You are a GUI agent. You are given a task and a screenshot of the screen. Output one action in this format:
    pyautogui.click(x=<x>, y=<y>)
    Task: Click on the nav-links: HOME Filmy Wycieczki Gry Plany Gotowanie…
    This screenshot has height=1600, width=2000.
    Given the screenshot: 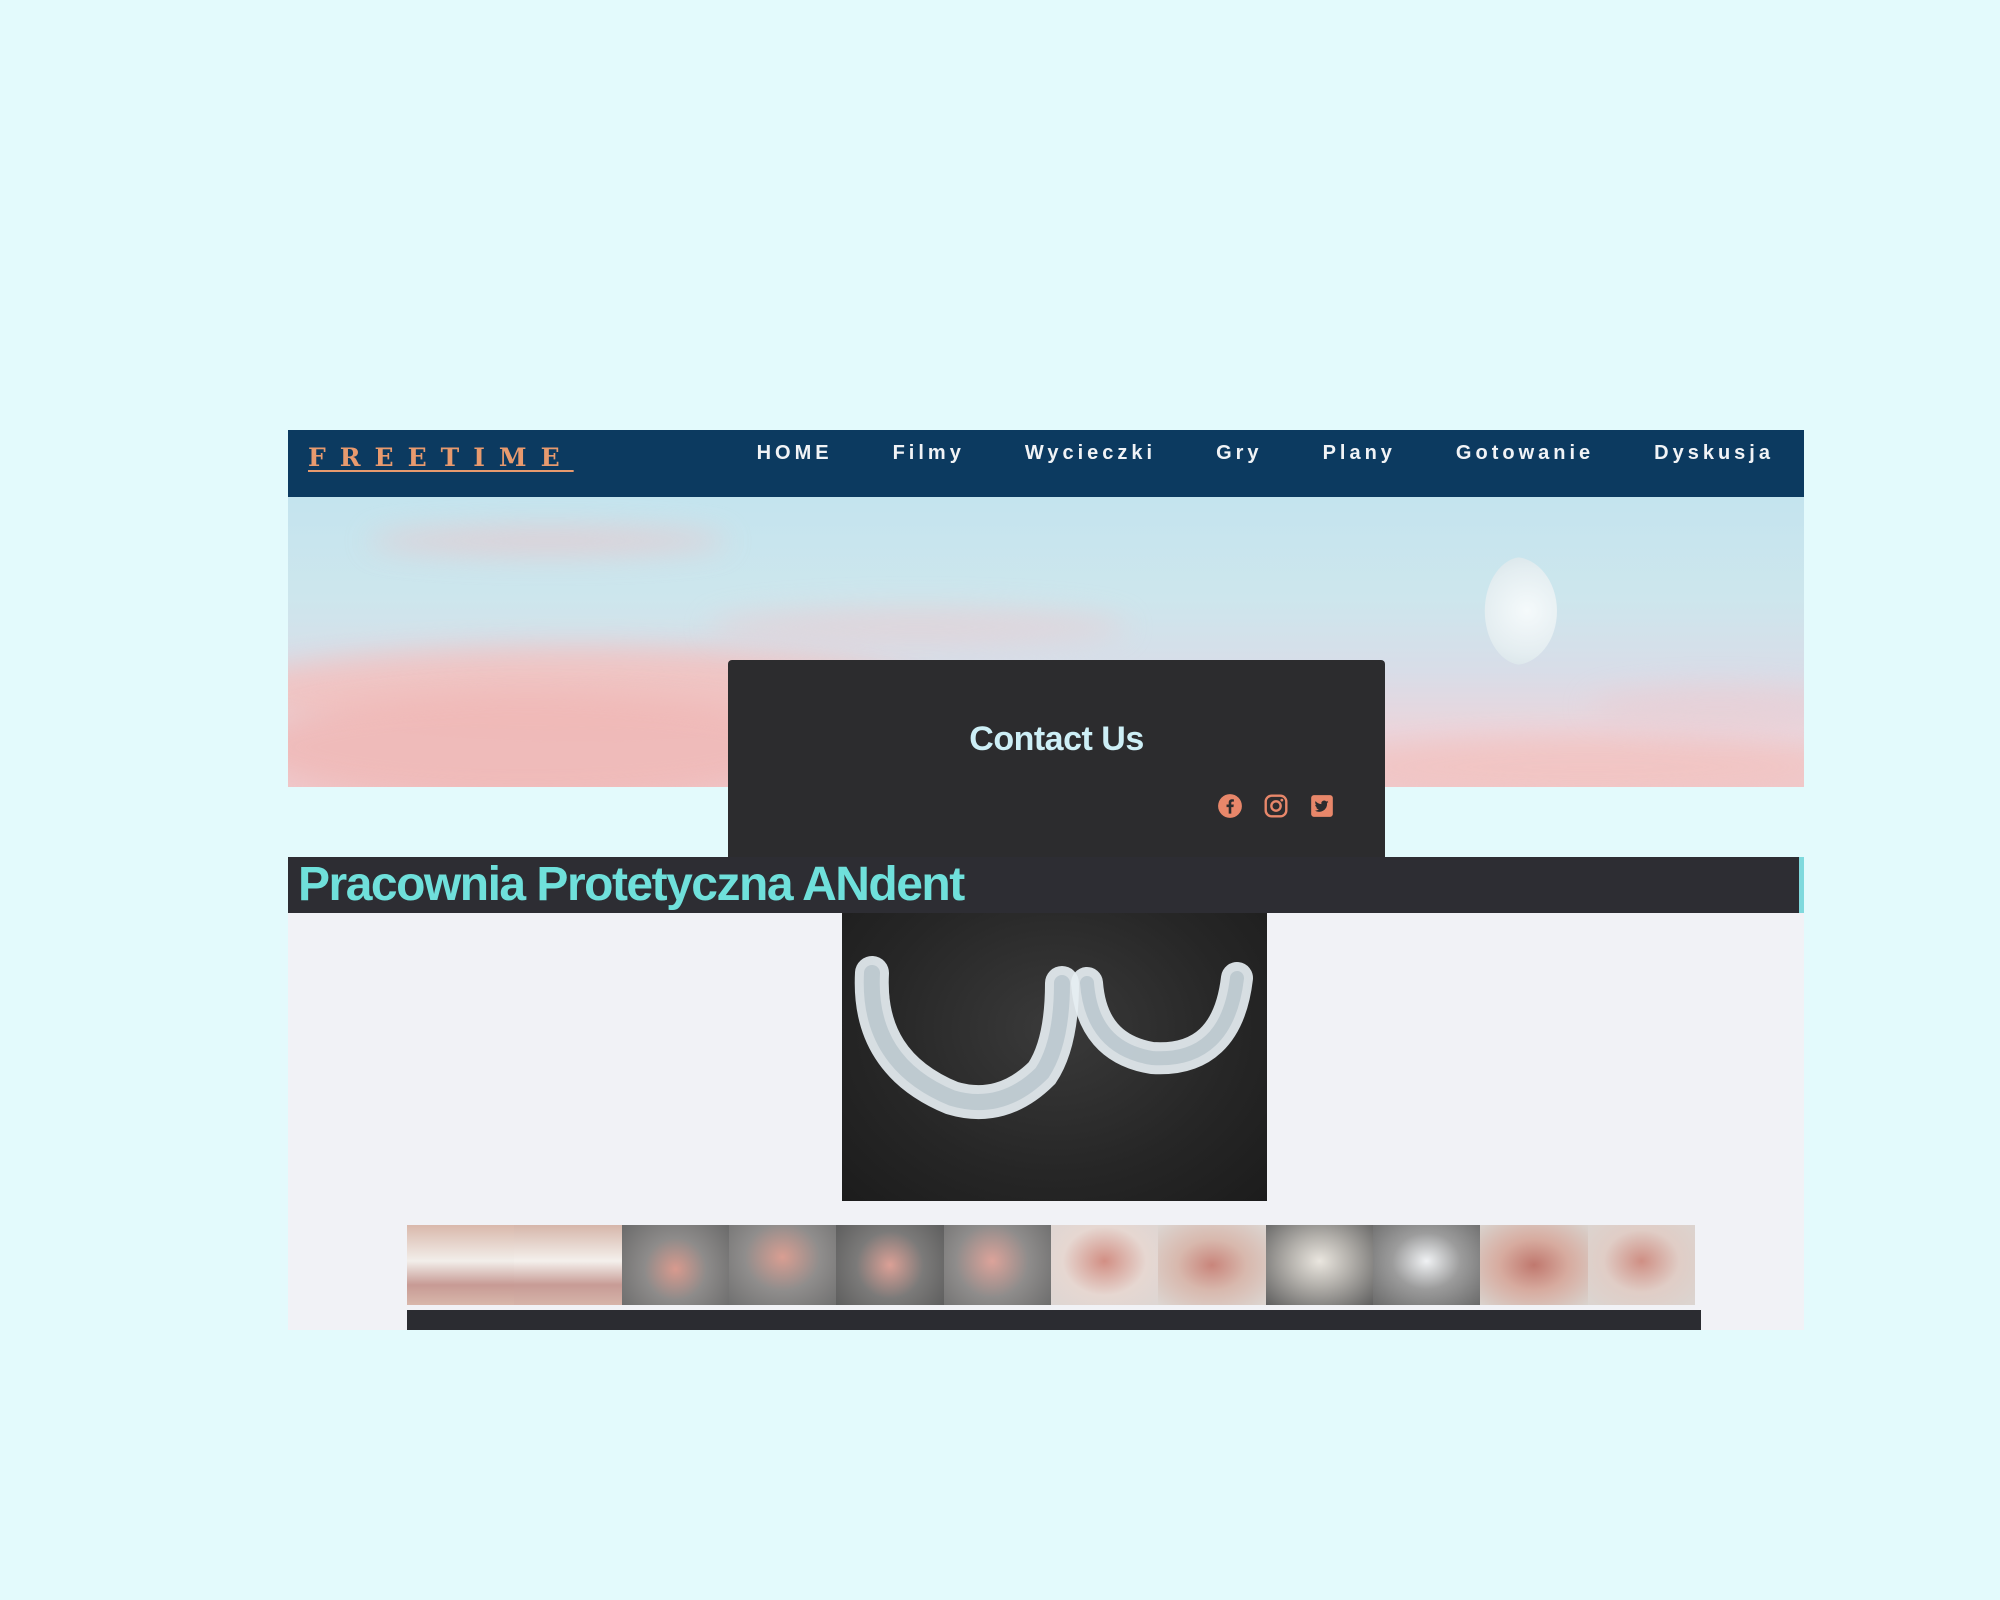 What is the action you would take?
    pyautogui.click(x=1265, y=455)
    